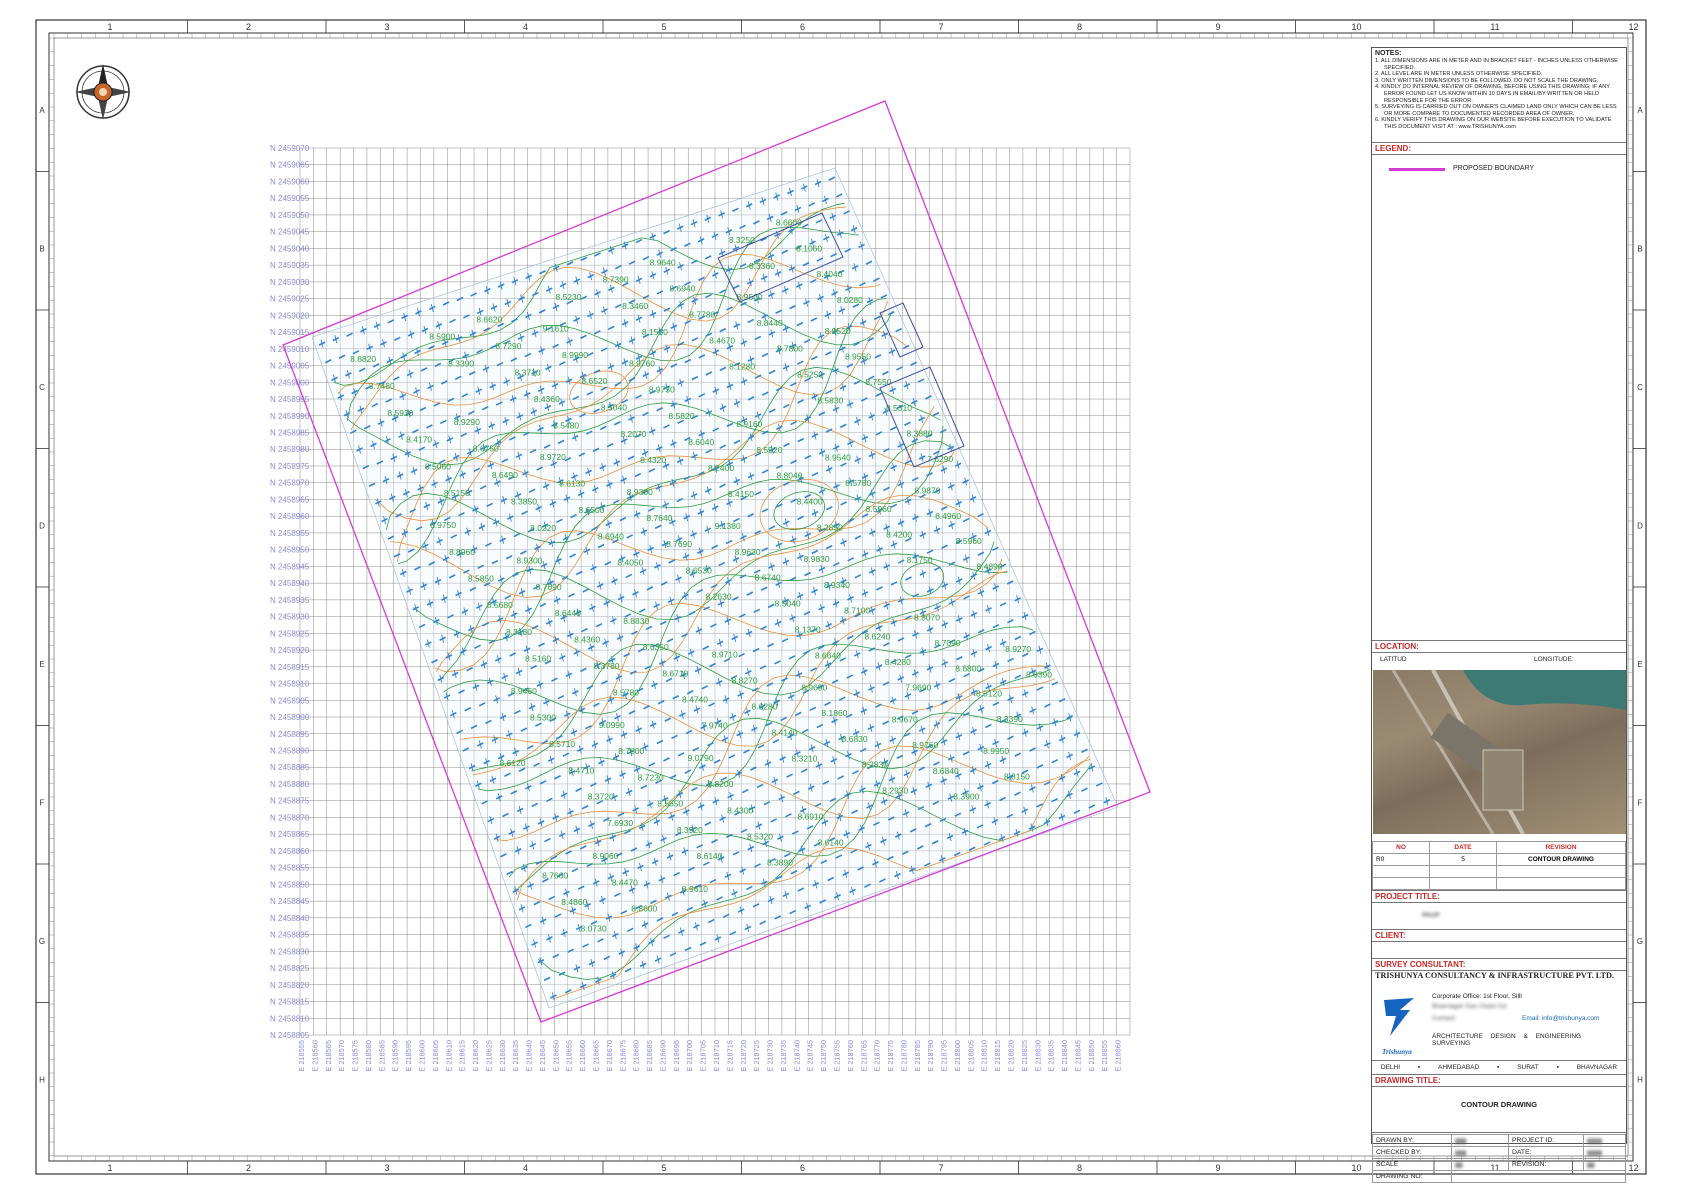 This screenshot has width=1682, height=1194. Describe the element at coordinates (930, 1056) in the screenshot. I see `easting-label: E 218790` at that location.